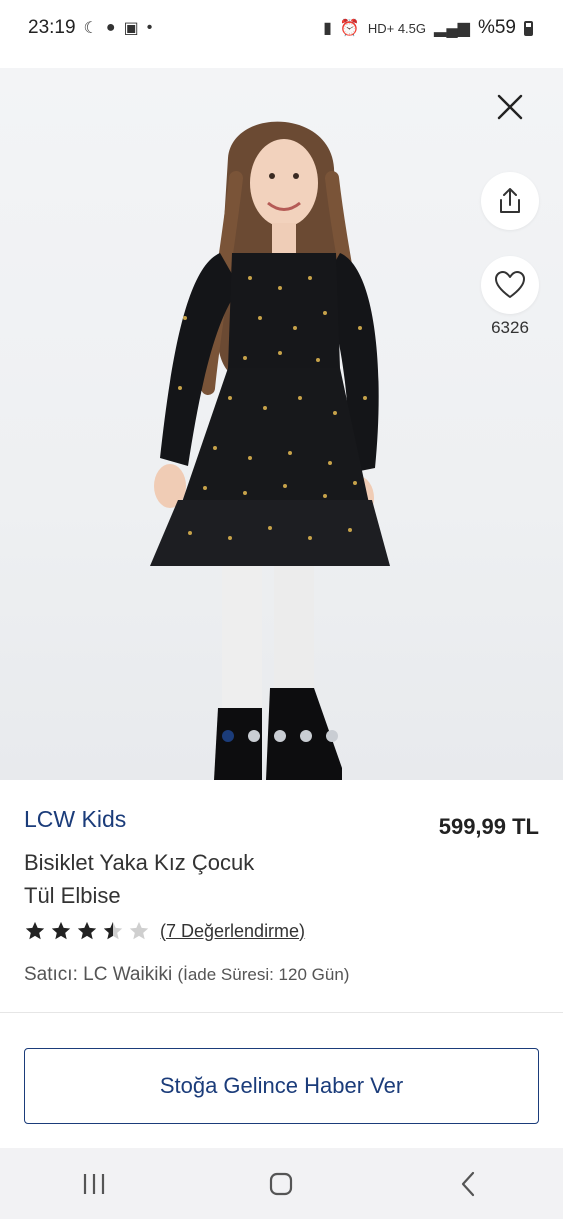 Image resolution: width=563 pixels, height=1219 pixels. I want to click on gallery-icon: ▣, so click(131, 28).